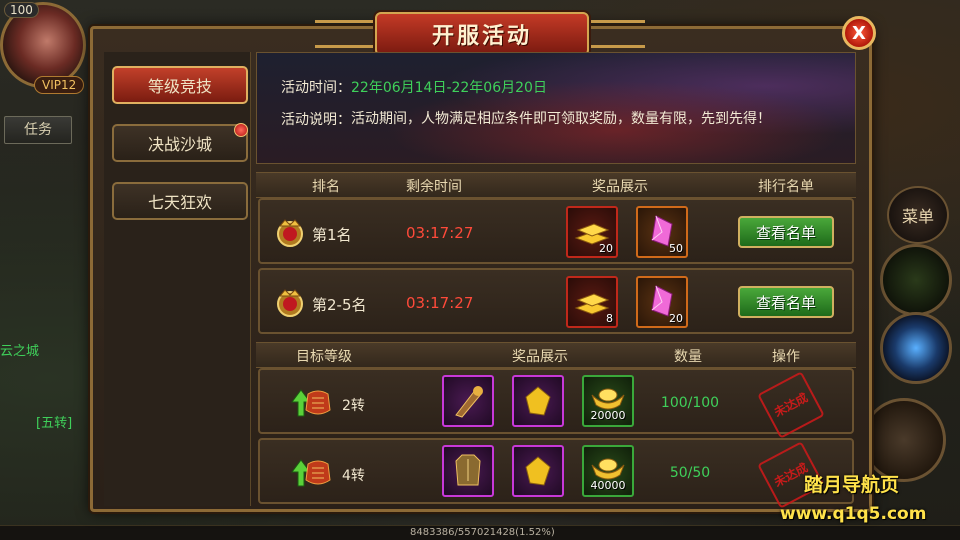 The image size is (960, 540). What do you see at coordinates (608, 401) in the screenshot?
I see `reward-slot: 20000` at bounding box center [608, 401].